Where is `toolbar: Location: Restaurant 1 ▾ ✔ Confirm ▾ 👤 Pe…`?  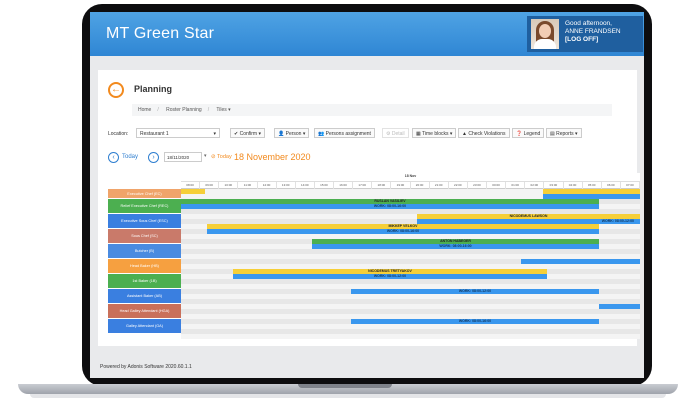 toolbar: Location: Restaurant 1 ▾ ✔ Confirm ▾ 👤 Pe… is located at coordinates (370, 134).